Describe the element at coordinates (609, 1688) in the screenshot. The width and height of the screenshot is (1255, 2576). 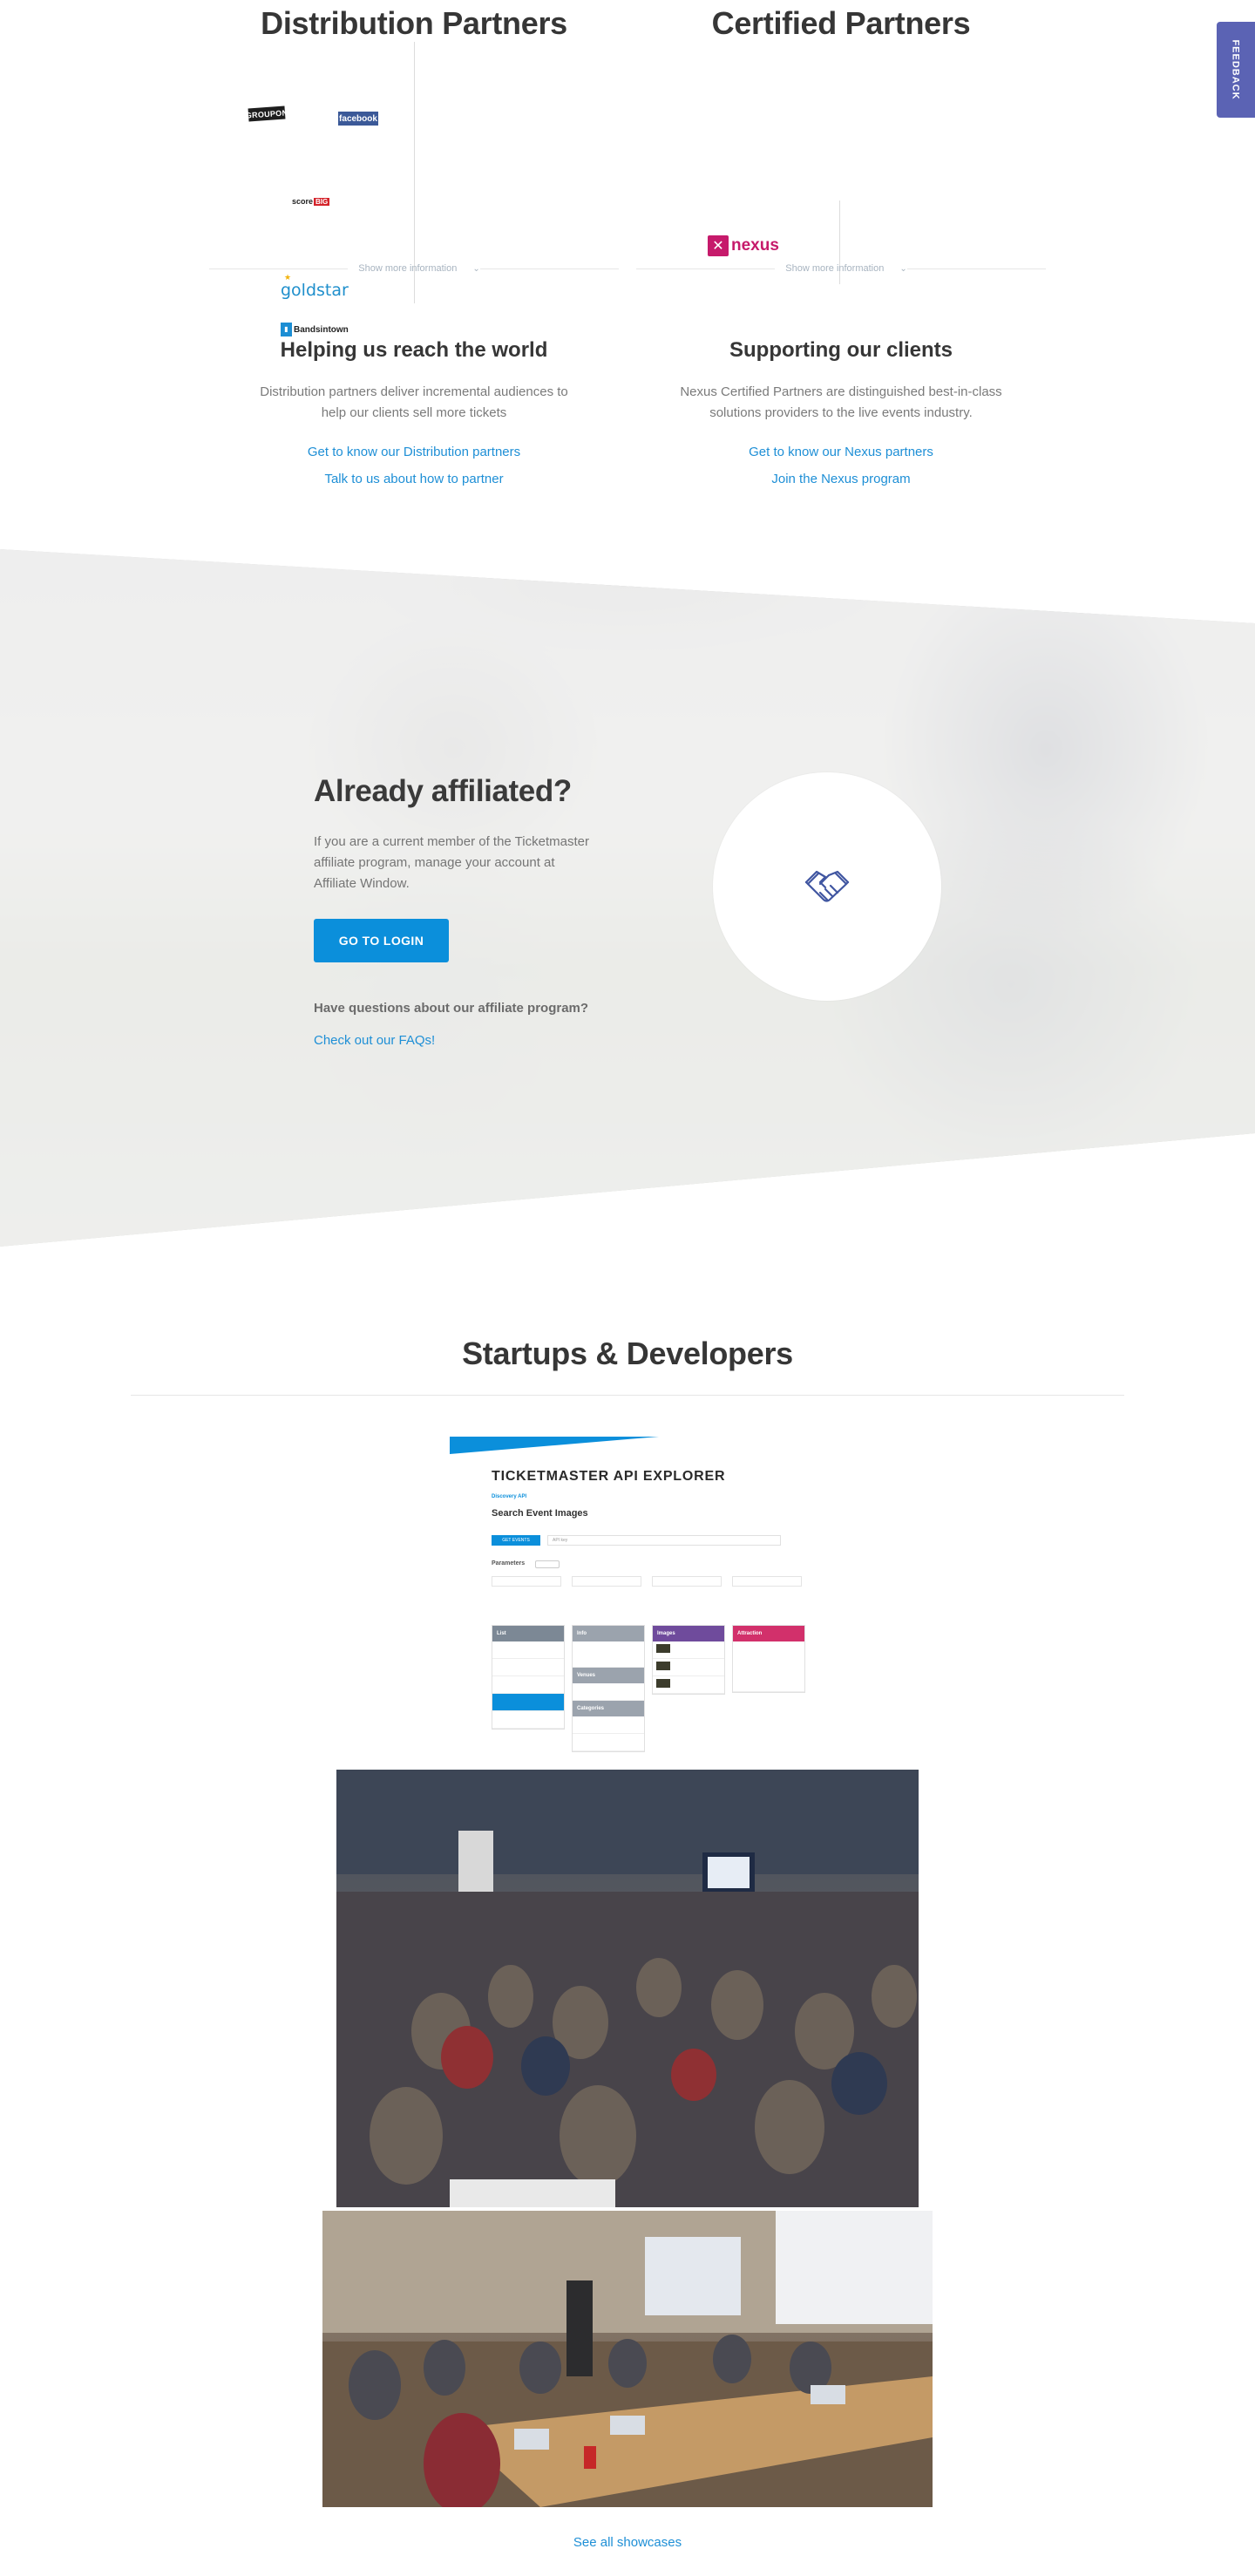
I see `api-card-info: Info Venues Categories` at that location.